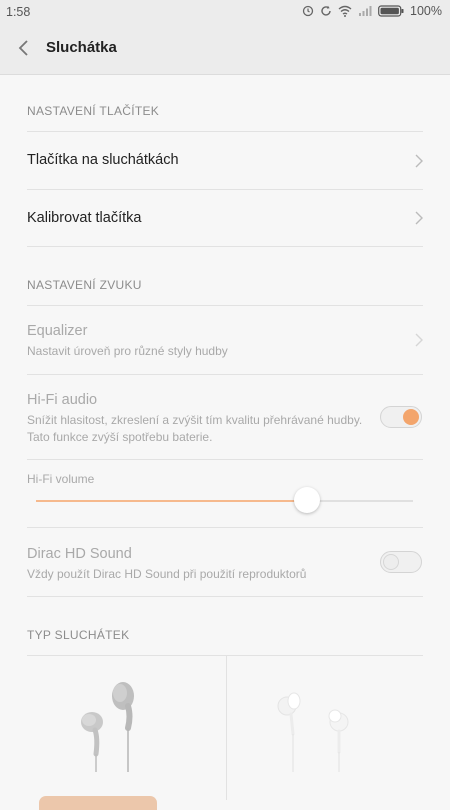 This screenshot has width=450, height=810. I want to click on section-header-buttons: NASTAVENÍ TLAČÍTEK, so click(93, 111).